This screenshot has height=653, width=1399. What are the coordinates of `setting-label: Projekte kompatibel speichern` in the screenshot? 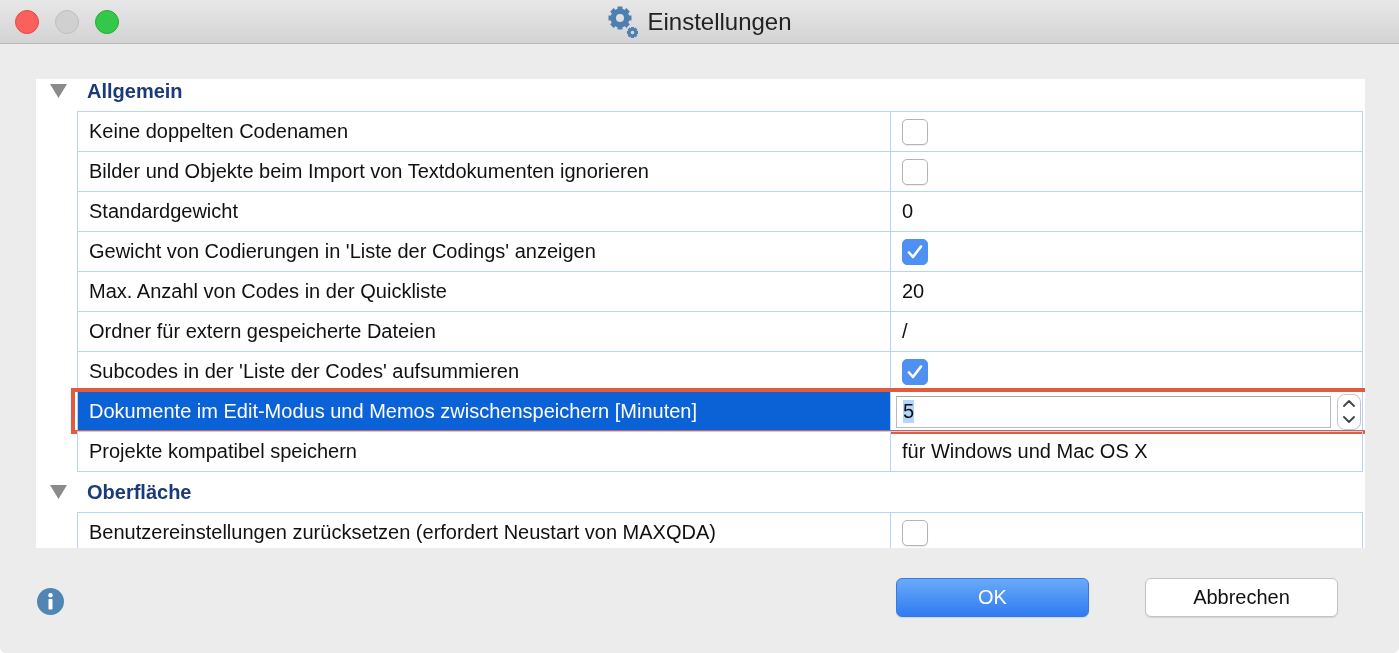 It's located at (483, 451).